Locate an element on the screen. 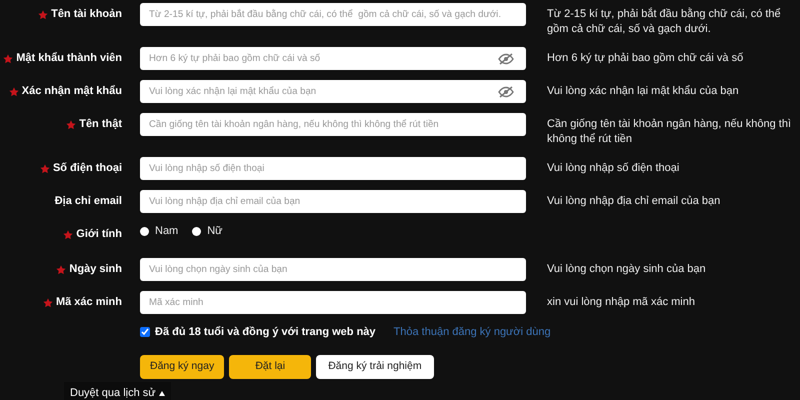  field-label: Tên tài khoản is located at coordinates (86, 14).